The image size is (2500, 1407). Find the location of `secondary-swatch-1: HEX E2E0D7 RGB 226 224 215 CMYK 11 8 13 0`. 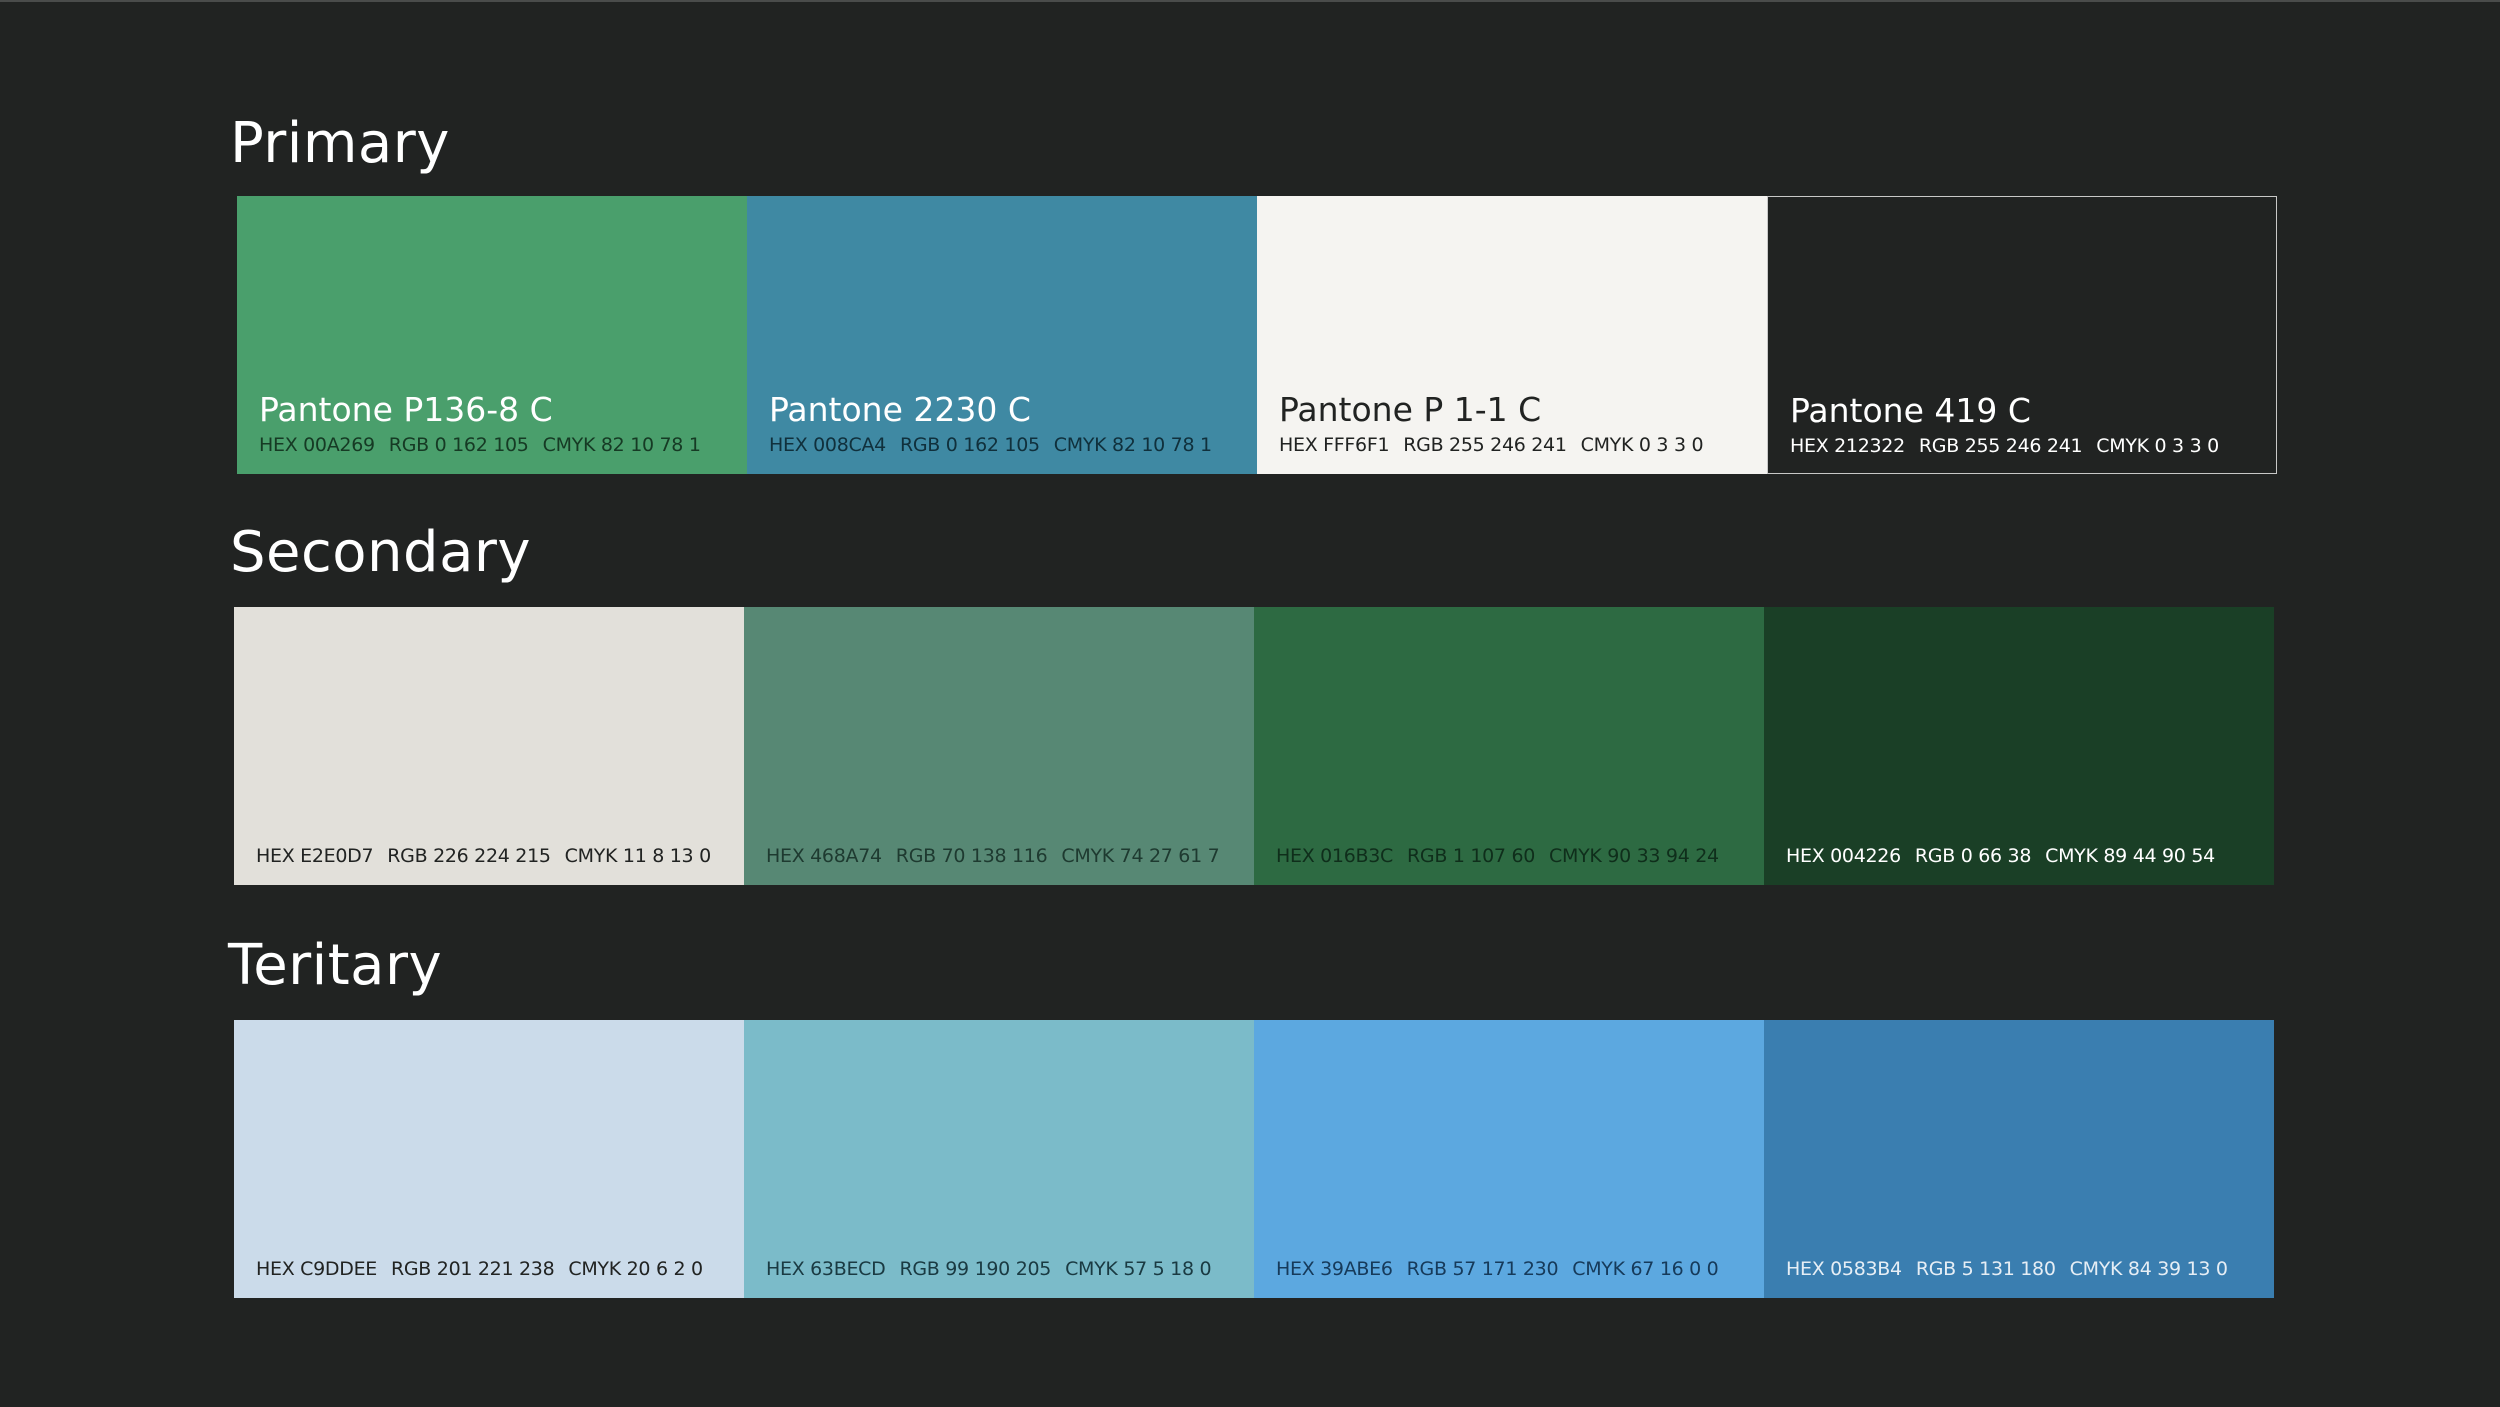

secondary-swatch-1: HEX E2E0D7 RGB 226 224 215 CMYK 11 8 13 0 is located at coordinates (489, 746).